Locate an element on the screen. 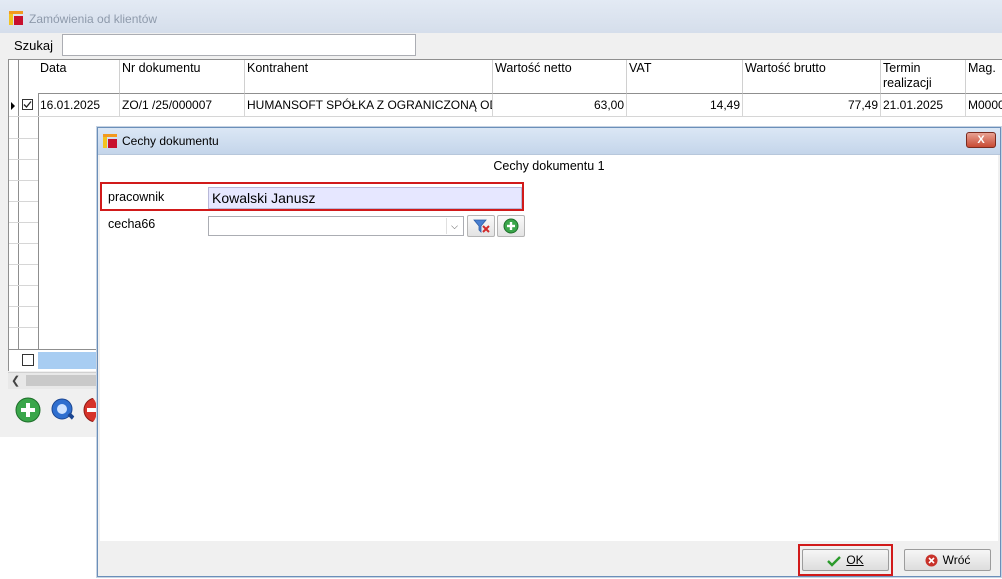 The width and height of the screenshot is (1002, 579). pracownik-field: Kowalski Janusz is located at coordinates (365, 198).